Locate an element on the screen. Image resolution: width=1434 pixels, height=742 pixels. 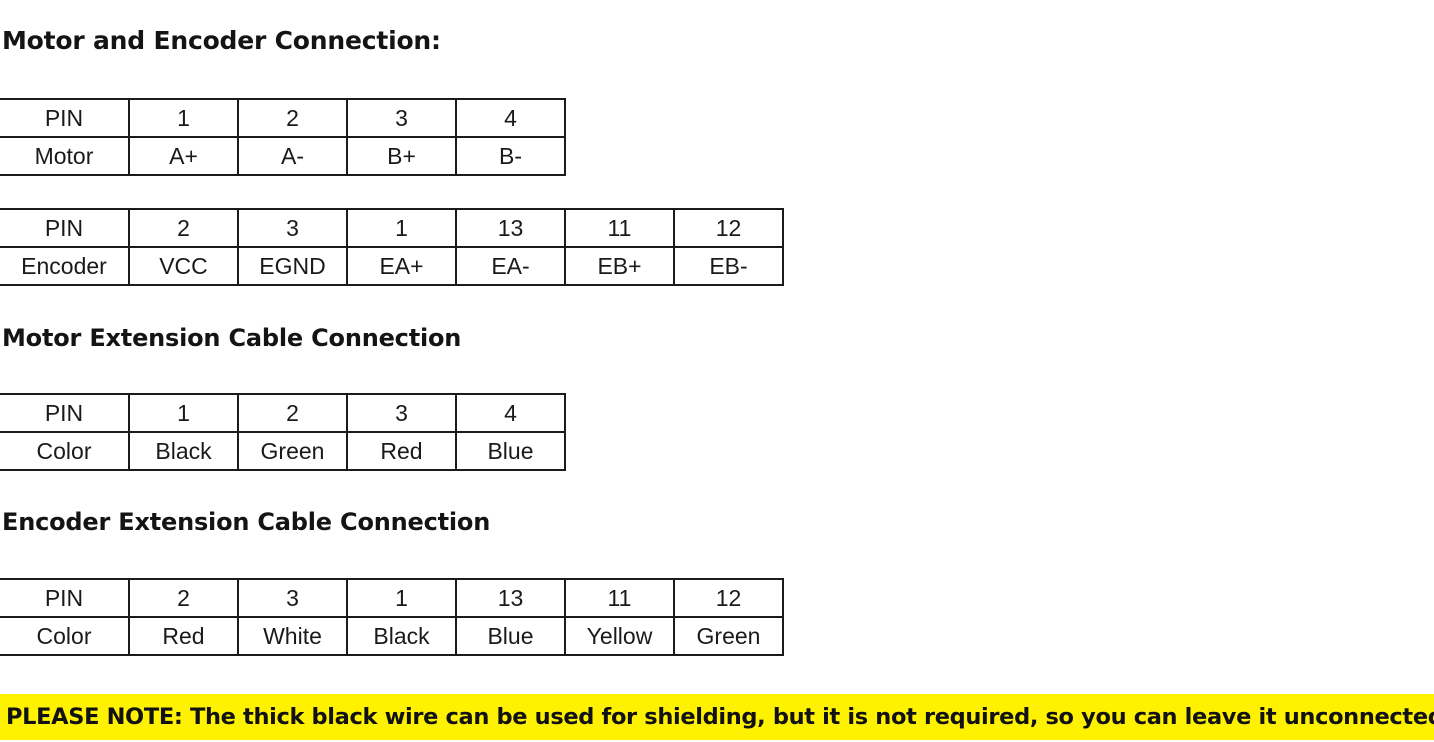
cell-signal-value: A- is located at coordinates (292, 156).